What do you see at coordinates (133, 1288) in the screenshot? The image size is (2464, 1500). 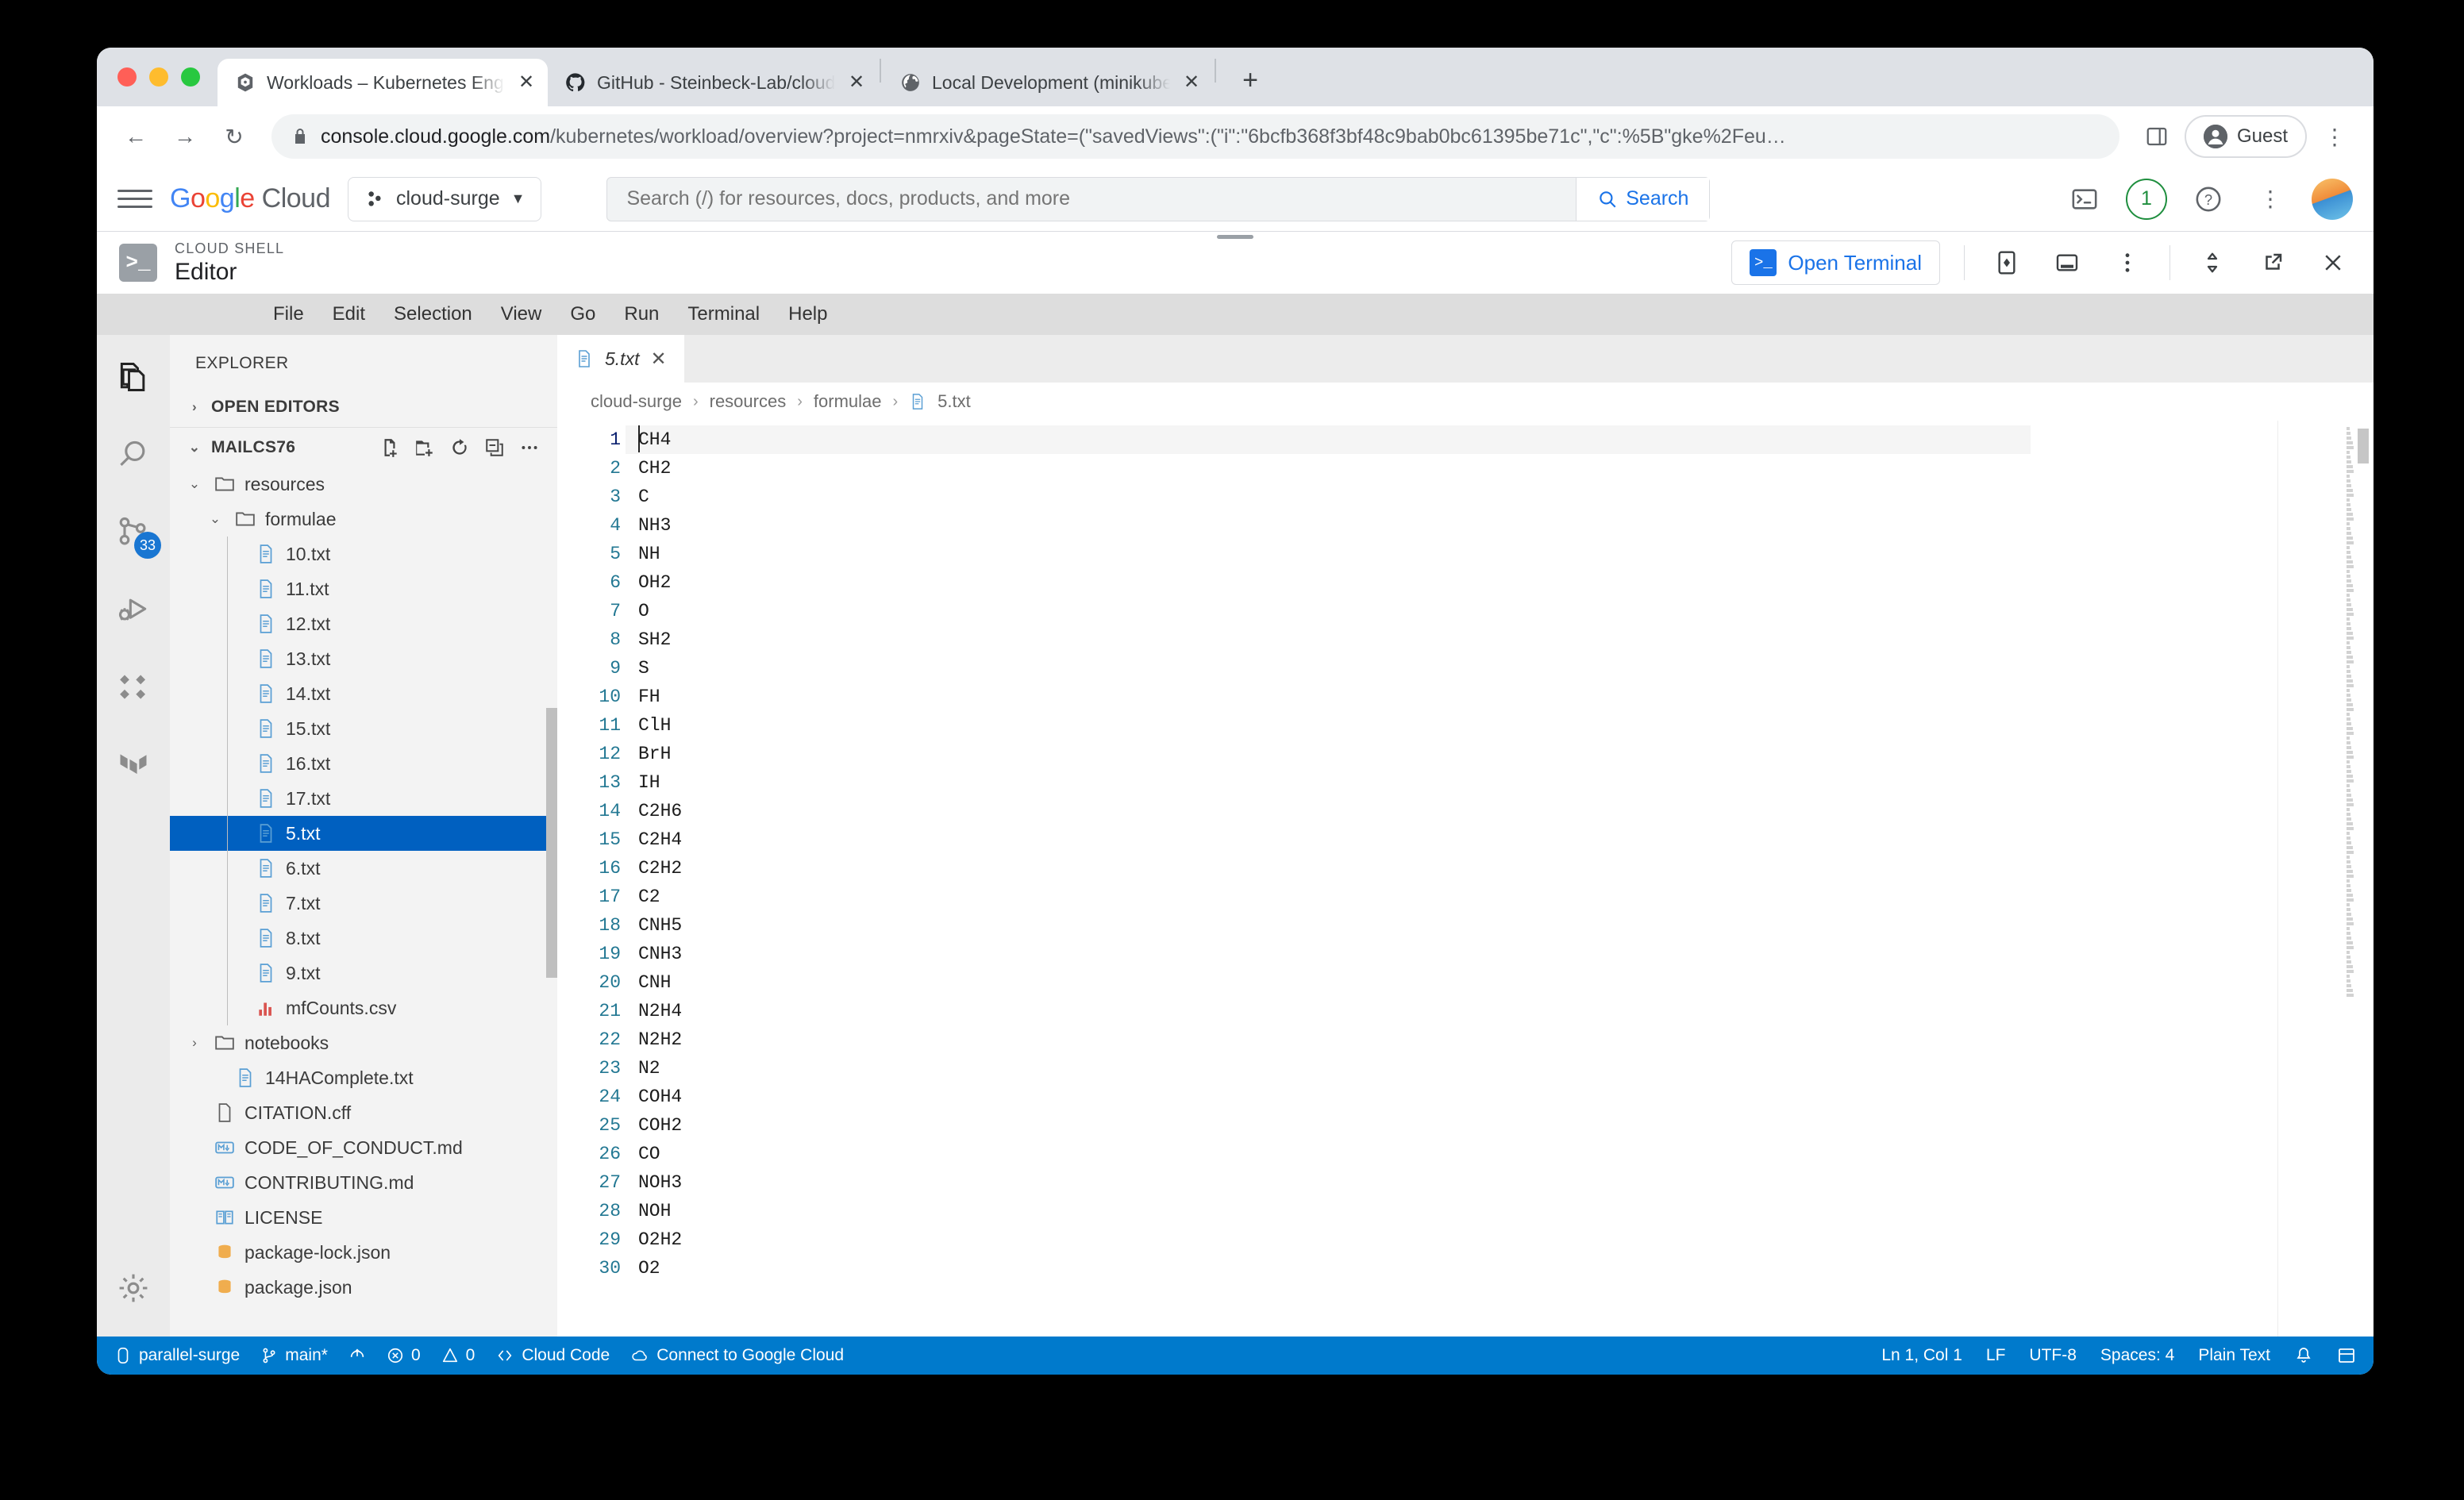 I see `settings-gear-icon` at bounding box center [133, 1288].